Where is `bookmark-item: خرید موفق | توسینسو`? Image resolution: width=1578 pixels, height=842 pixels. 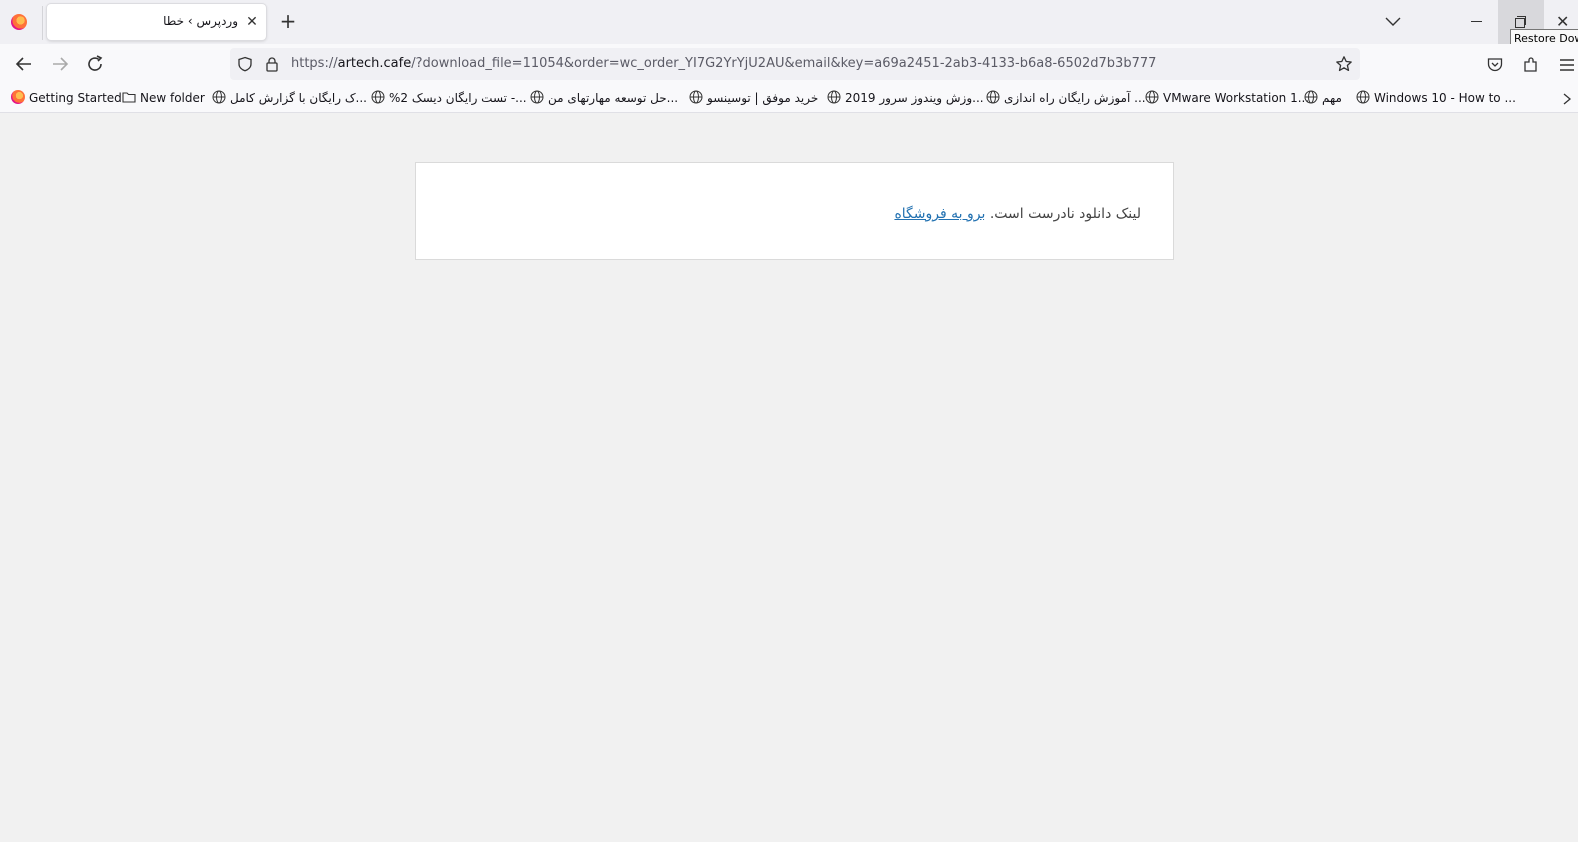
bookmark-item: خرید موفق | توسینسو is located at coordinates (753, 98).